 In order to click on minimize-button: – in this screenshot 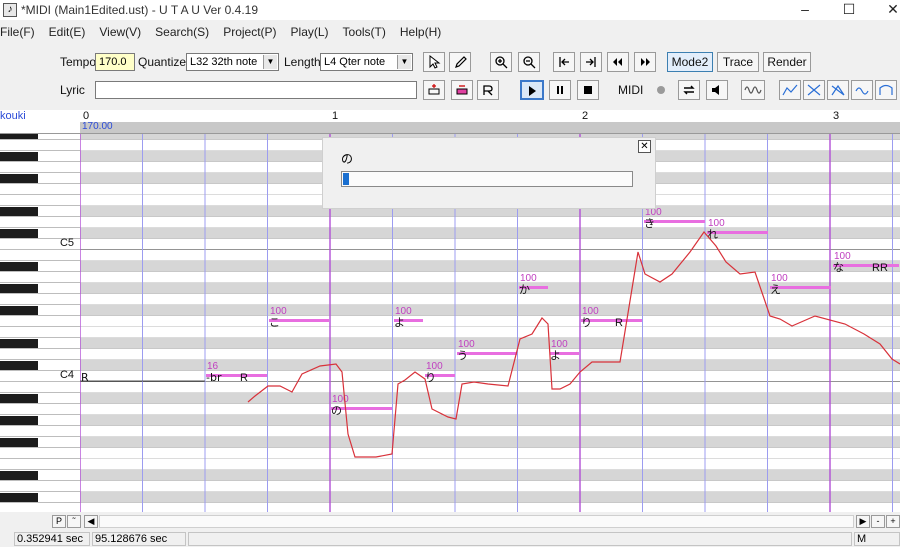, I will do `click(805, 10)`.